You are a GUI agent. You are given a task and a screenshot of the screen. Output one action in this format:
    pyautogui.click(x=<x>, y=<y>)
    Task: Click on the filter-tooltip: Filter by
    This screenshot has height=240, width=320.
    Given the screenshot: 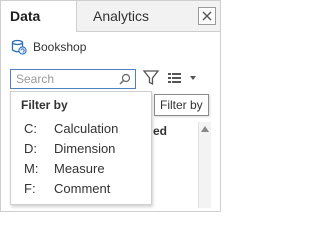 What is the action you would take?
    pyautogui.click(x=181, y=105)
    